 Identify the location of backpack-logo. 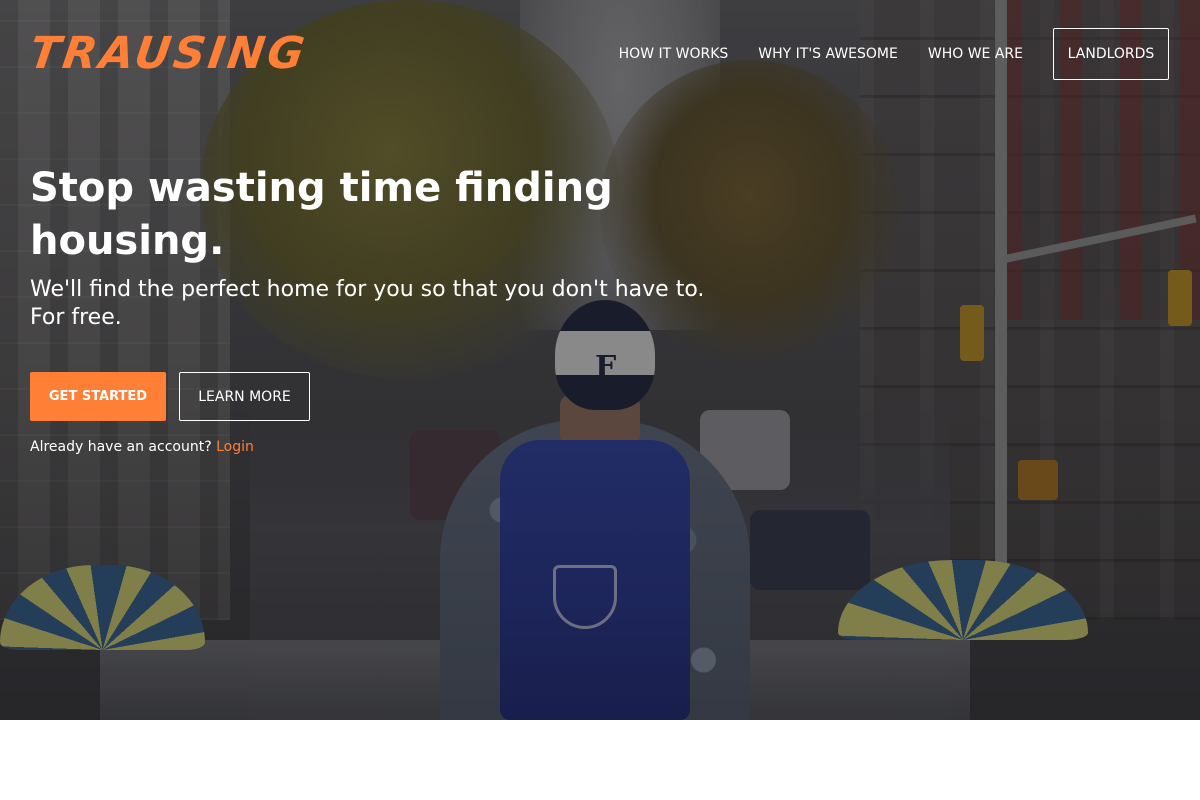
(585, 597).